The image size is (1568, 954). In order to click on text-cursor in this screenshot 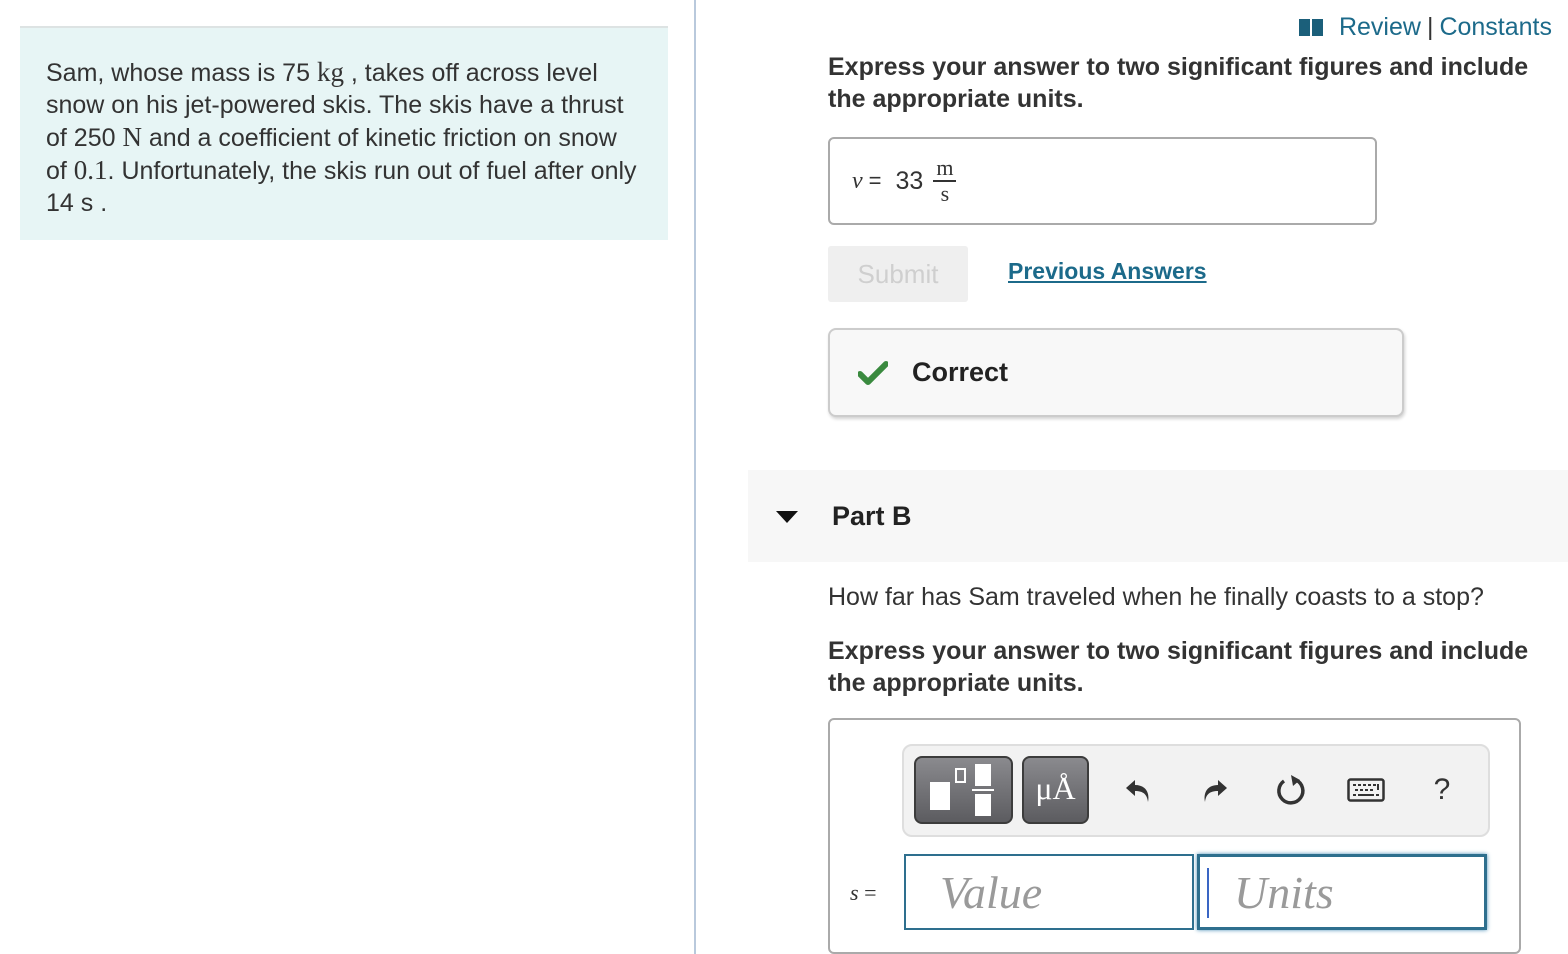, I will do `click(1208, 893)`.